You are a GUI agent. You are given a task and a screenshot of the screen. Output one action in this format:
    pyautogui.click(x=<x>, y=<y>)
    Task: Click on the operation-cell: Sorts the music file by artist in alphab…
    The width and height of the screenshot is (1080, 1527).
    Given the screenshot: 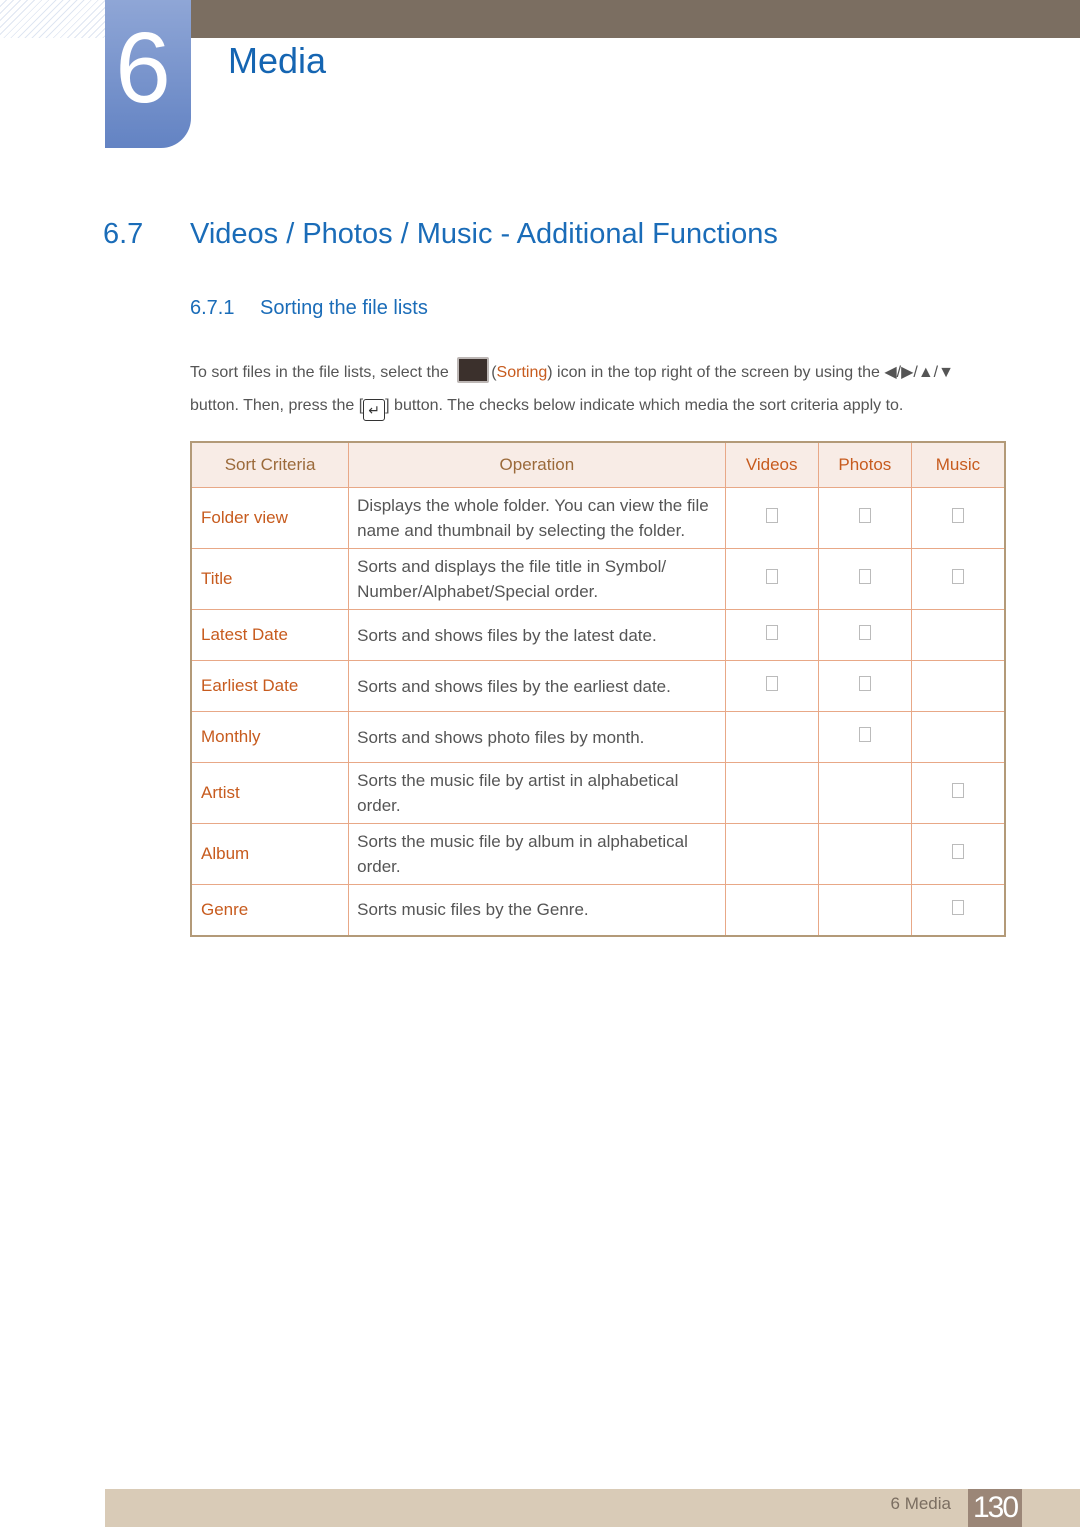 What is the action you would take?
    pyautogui.click(x=537, y=793)
    